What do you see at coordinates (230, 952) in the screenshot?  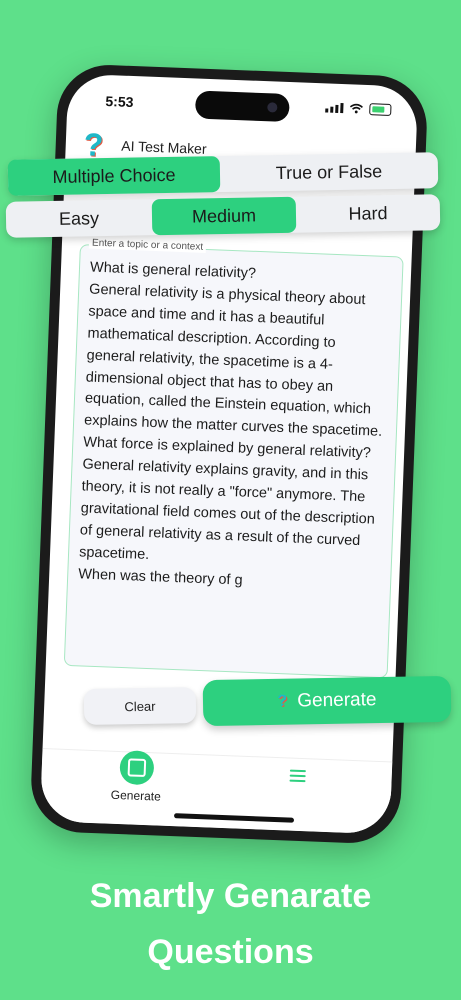 I see `headline-line-2: Questions` at bounding box center [230, 952].